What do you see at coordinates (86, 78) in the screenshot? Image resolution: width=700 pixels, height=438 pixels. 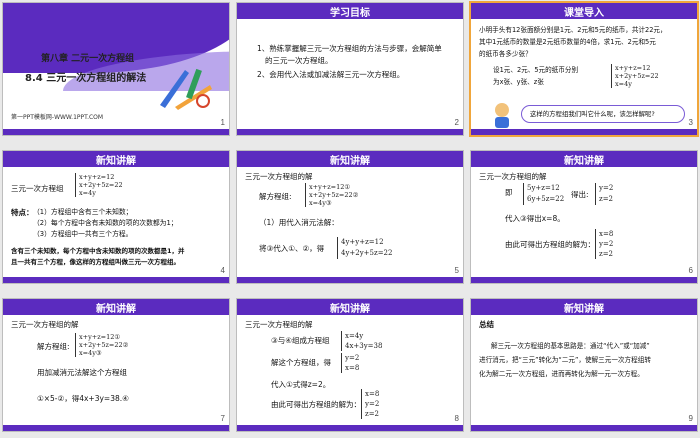 I see `section-title: 8.4 三元一次方程组的解法` at bounding box center [86, 78].